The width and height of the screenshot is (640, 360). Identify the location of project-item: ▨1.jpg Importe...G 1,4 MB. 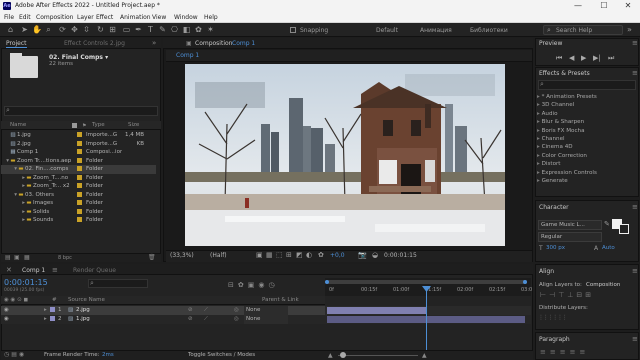
(78, 135).